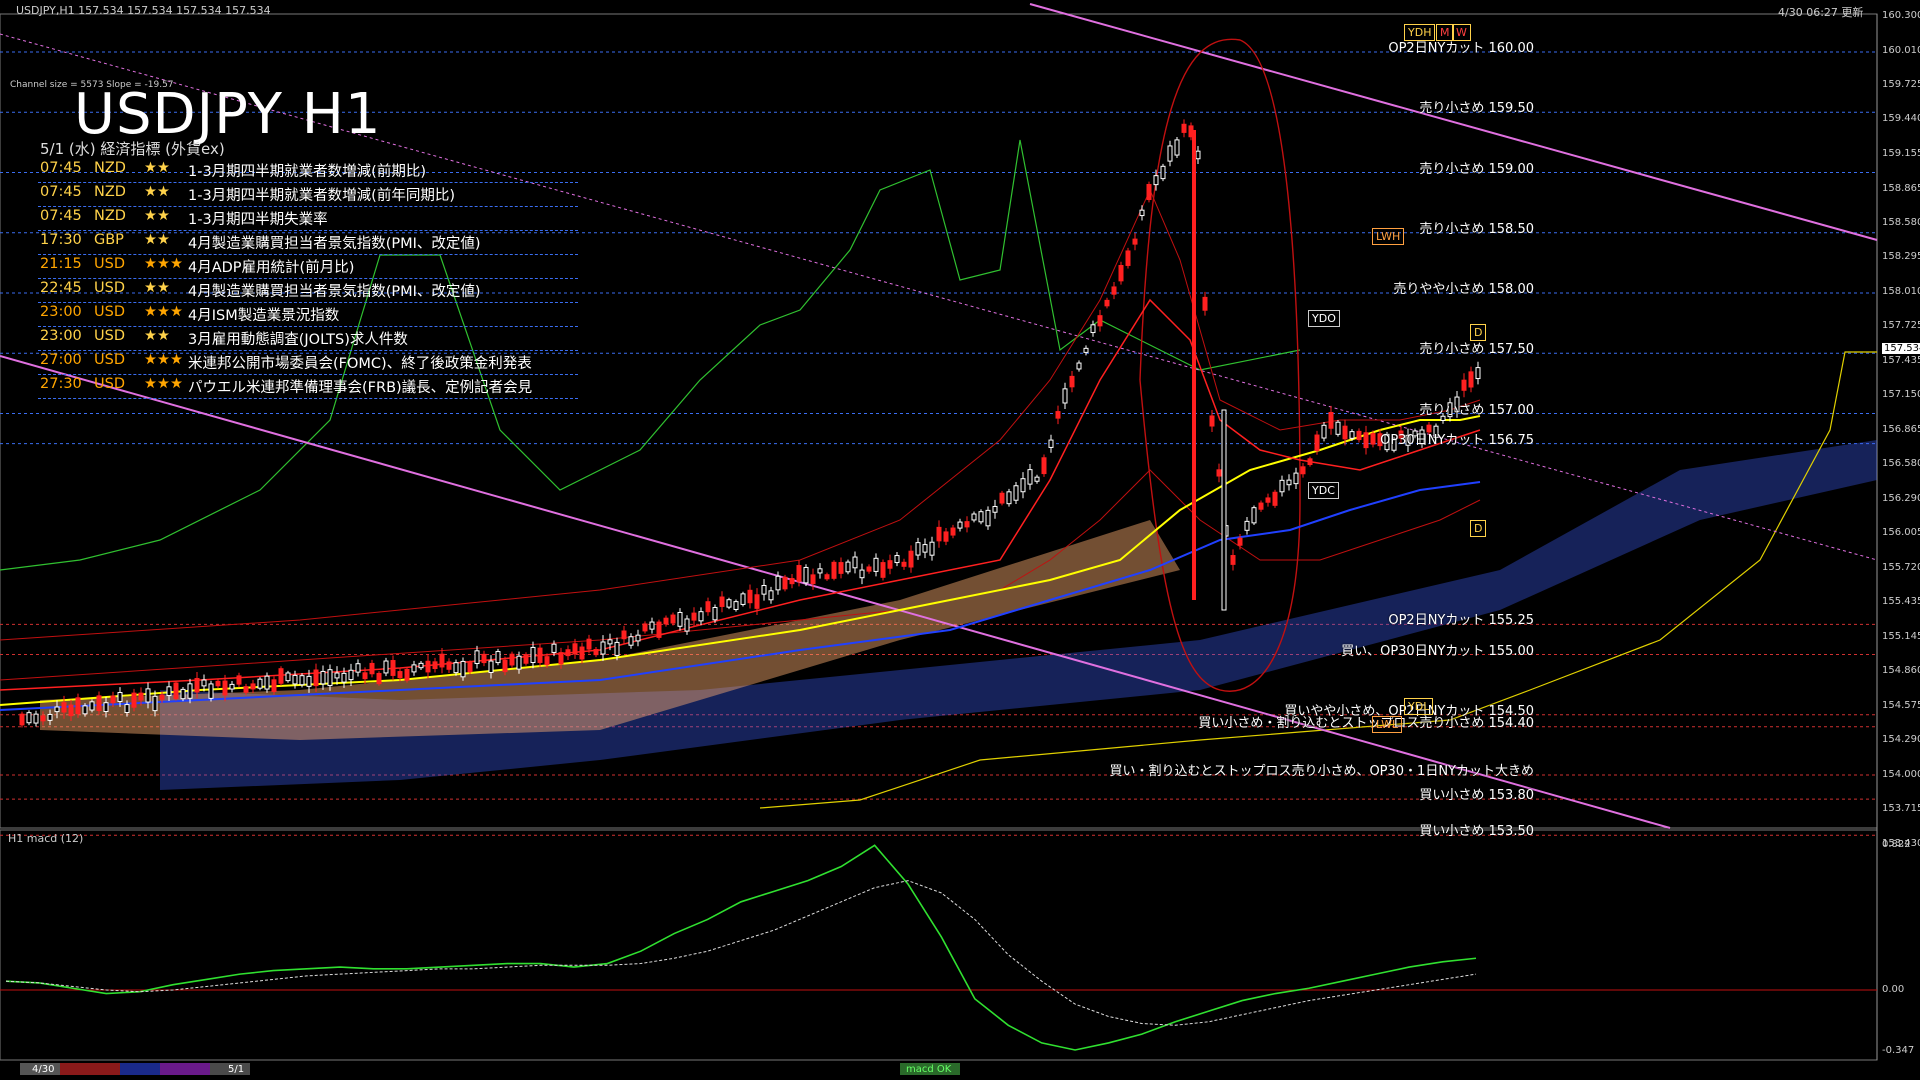 This screenshot has width=1920, height=1080. What do you see at coordinates (1901, 257) in the screenshot?
I see `price-axis-tick: 158.295` at bounding box center [1901, 257].